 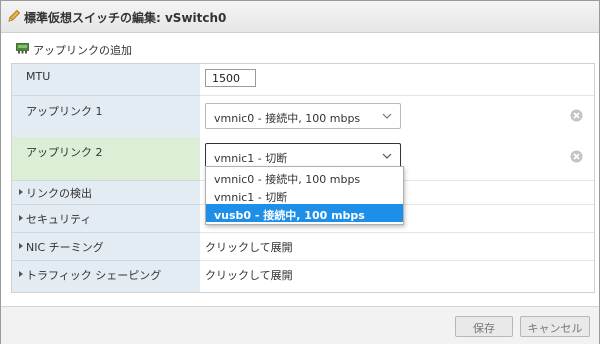 What do you see at coordinates (59, 193) in the screenshot?
I see `link-detection-label: リンクの検出` at bounding box center [59, 193].